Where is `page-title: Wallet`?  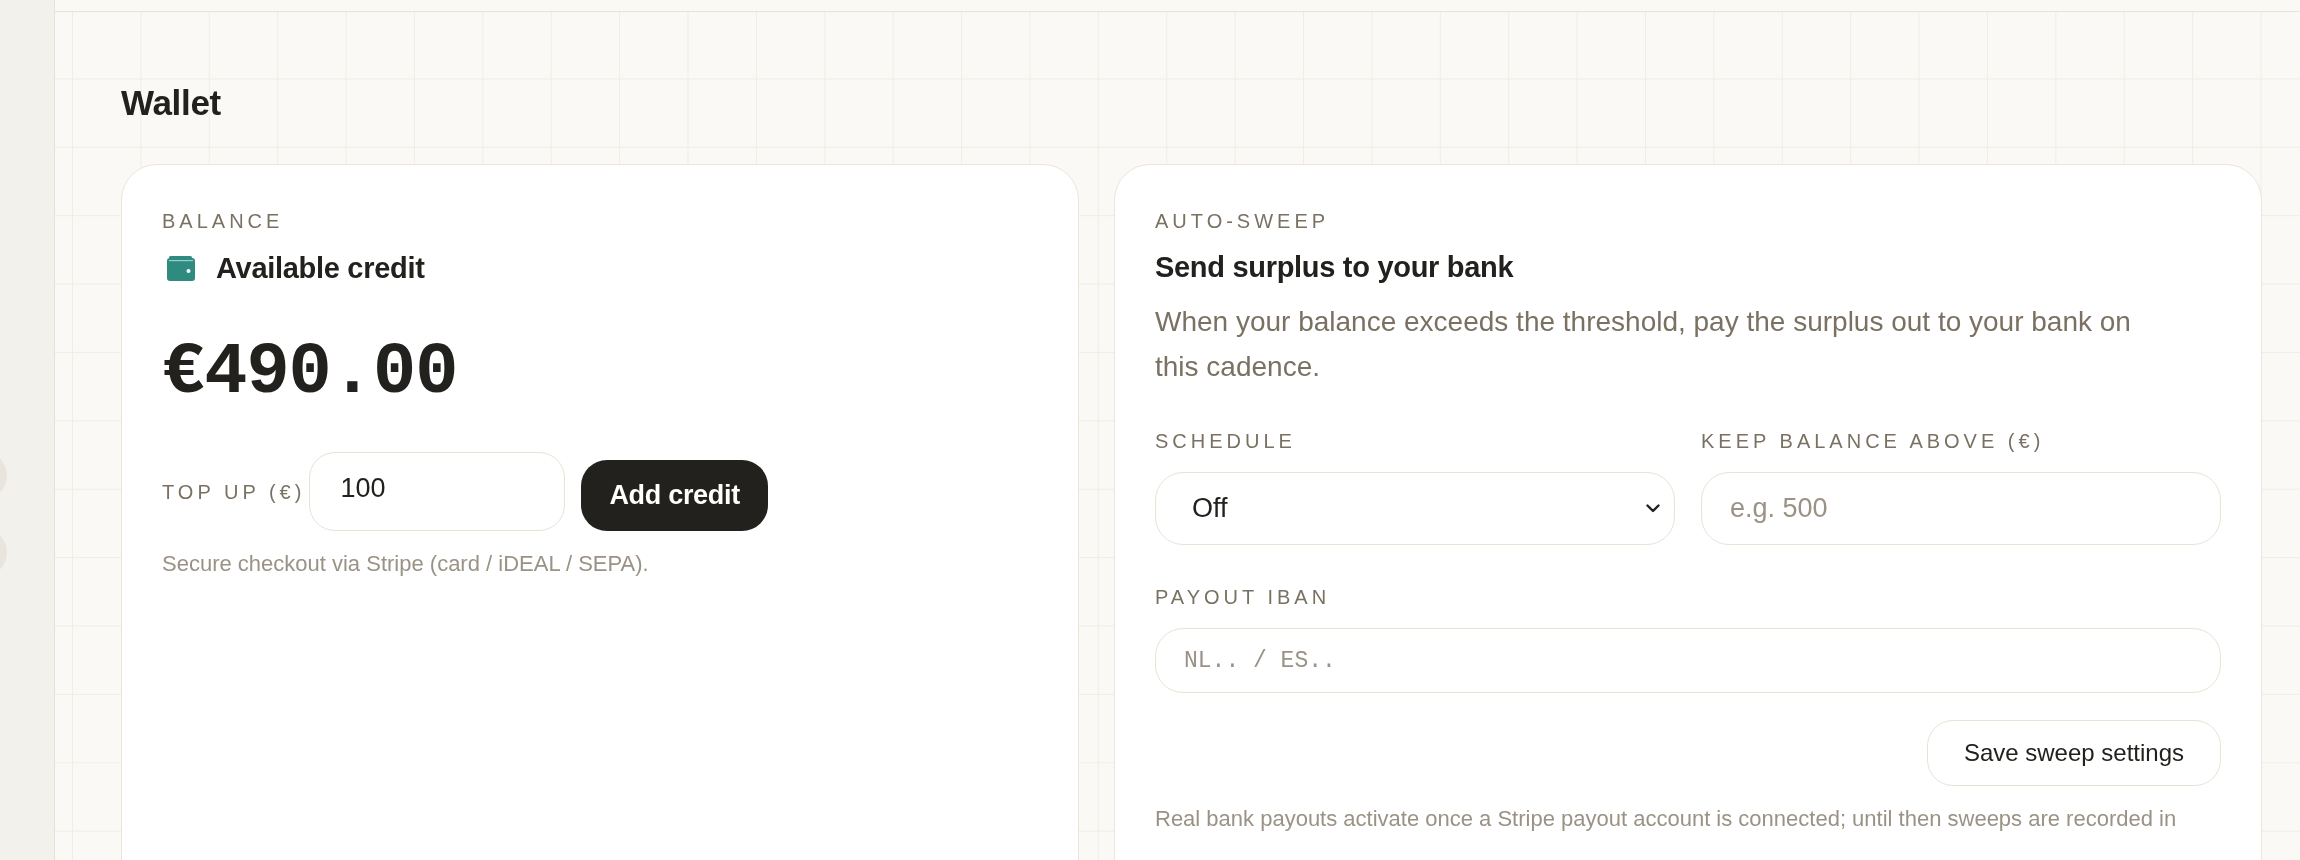 page-title: Wallet is located at coordinates (171, 103).